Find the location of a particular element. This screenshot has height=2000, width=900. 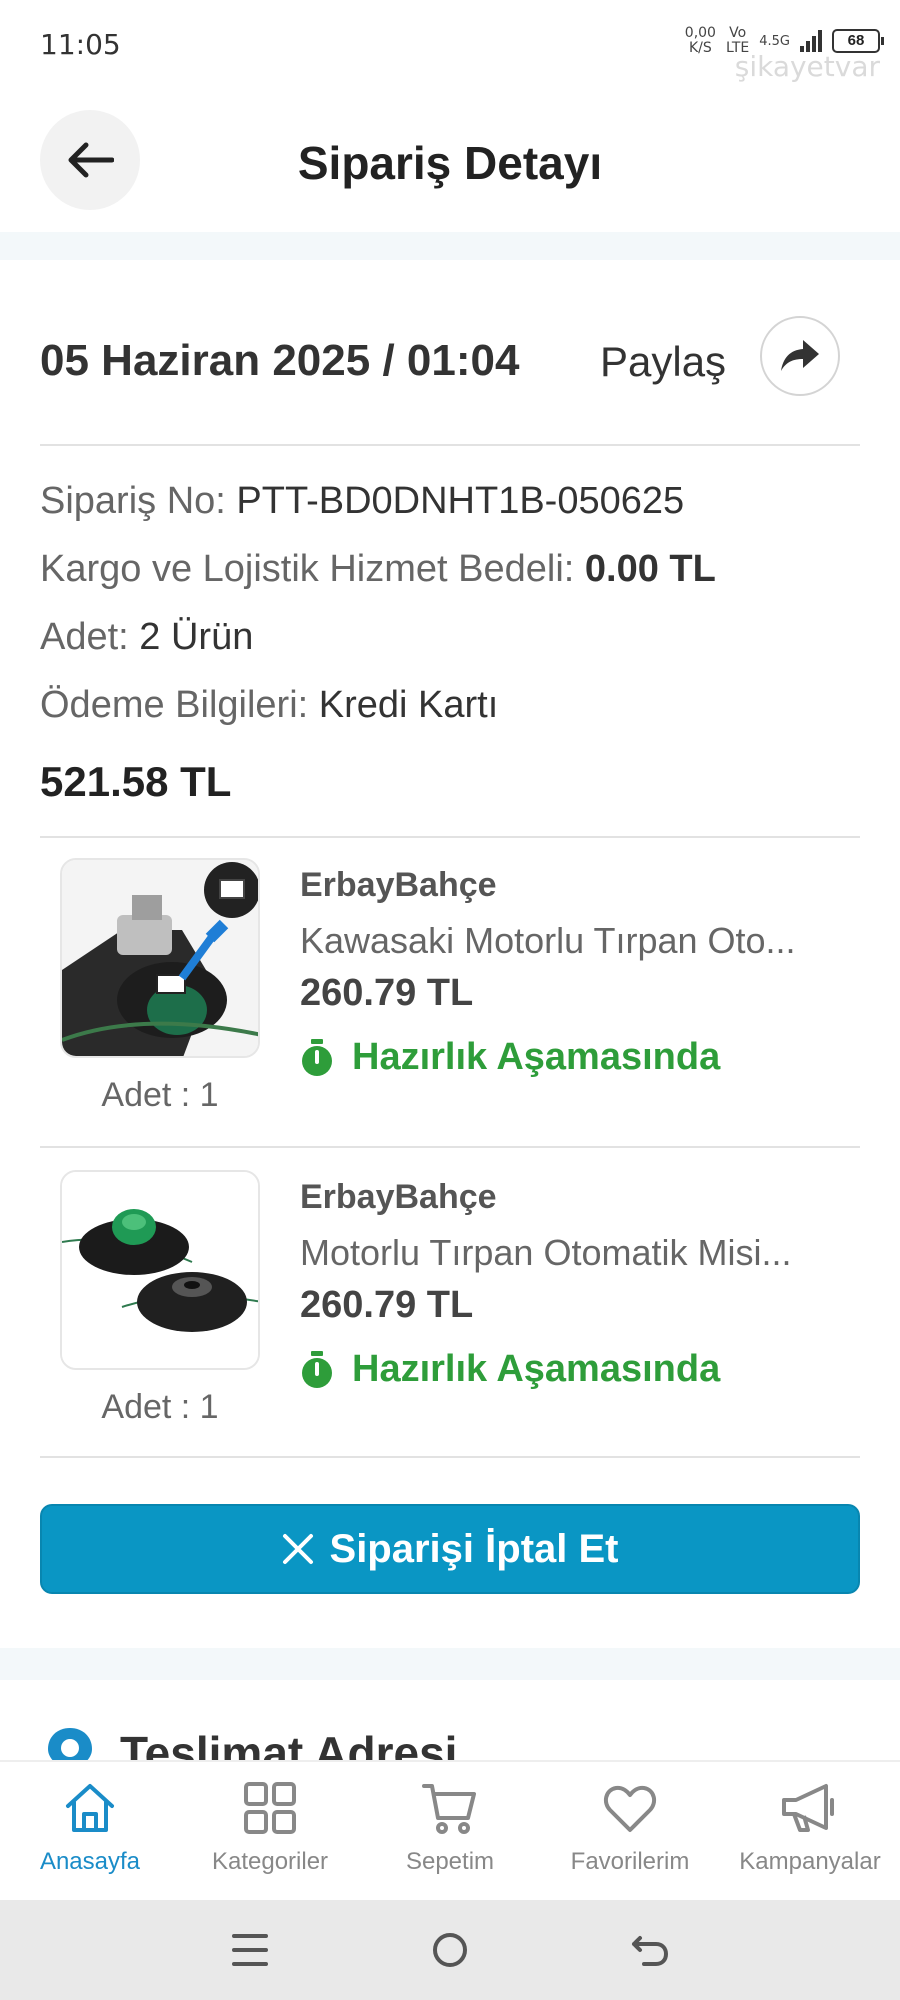

order-total: 521.58 TL is located at coordinates (136, 781).